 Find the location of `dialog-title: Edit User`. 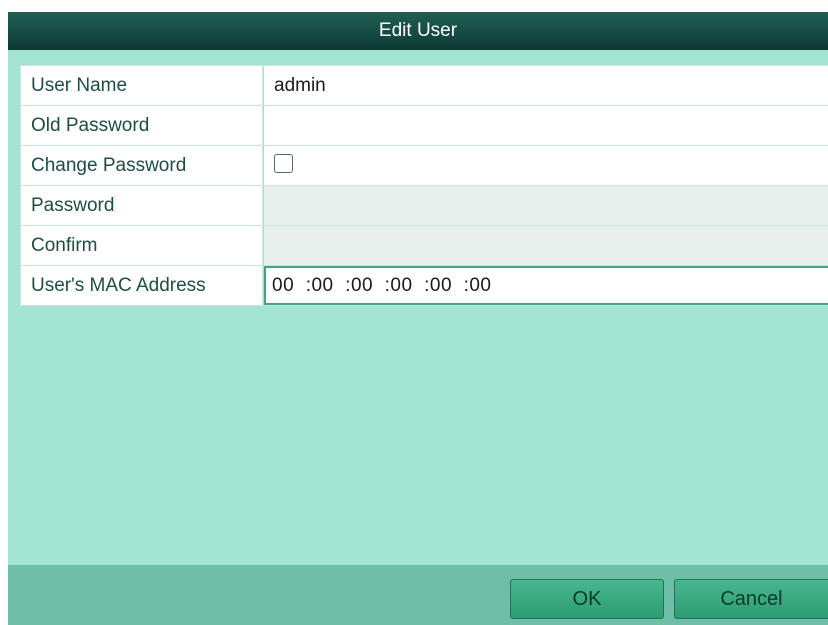

dialog-title: Edit User is located at coordinates (418, 31).